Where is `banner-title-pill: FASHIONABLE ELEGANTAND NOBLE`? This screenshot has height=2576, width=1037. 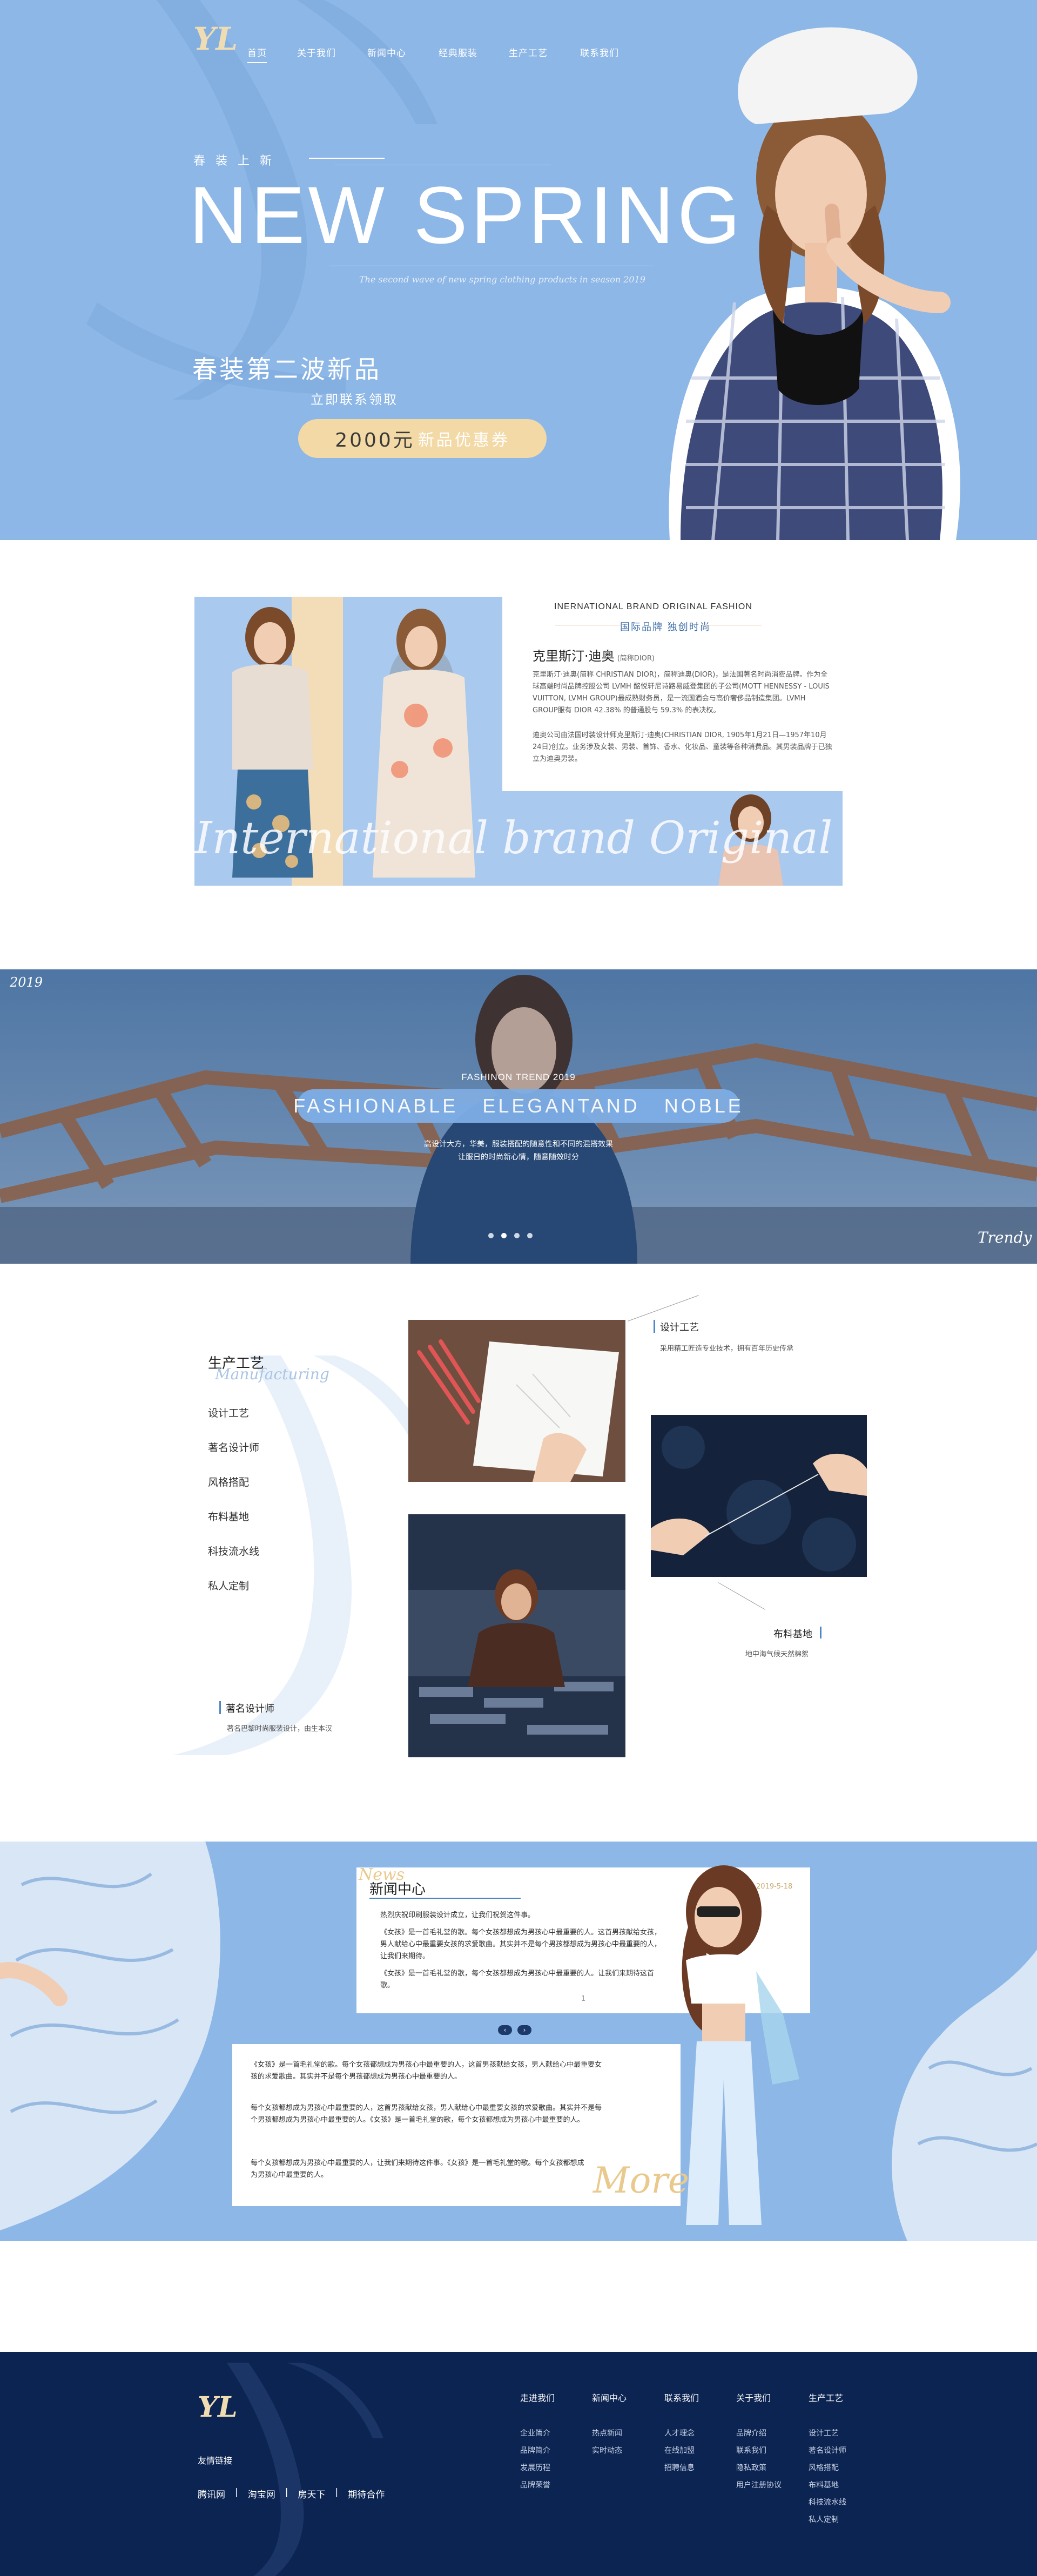
banner-title-pill: FASHIONABLE ELEGANTAND NOBLE is located at coordinates (517, 1106).